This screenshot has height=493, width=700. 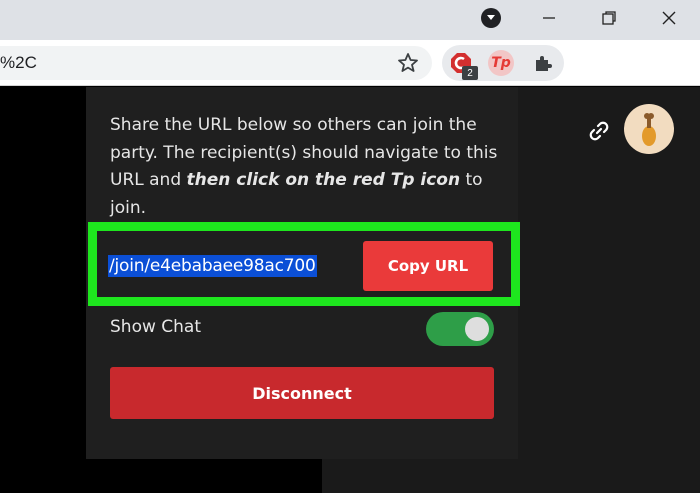 I want to click on teleparty-extension-icon: Tp, so click(x=501, y=63).